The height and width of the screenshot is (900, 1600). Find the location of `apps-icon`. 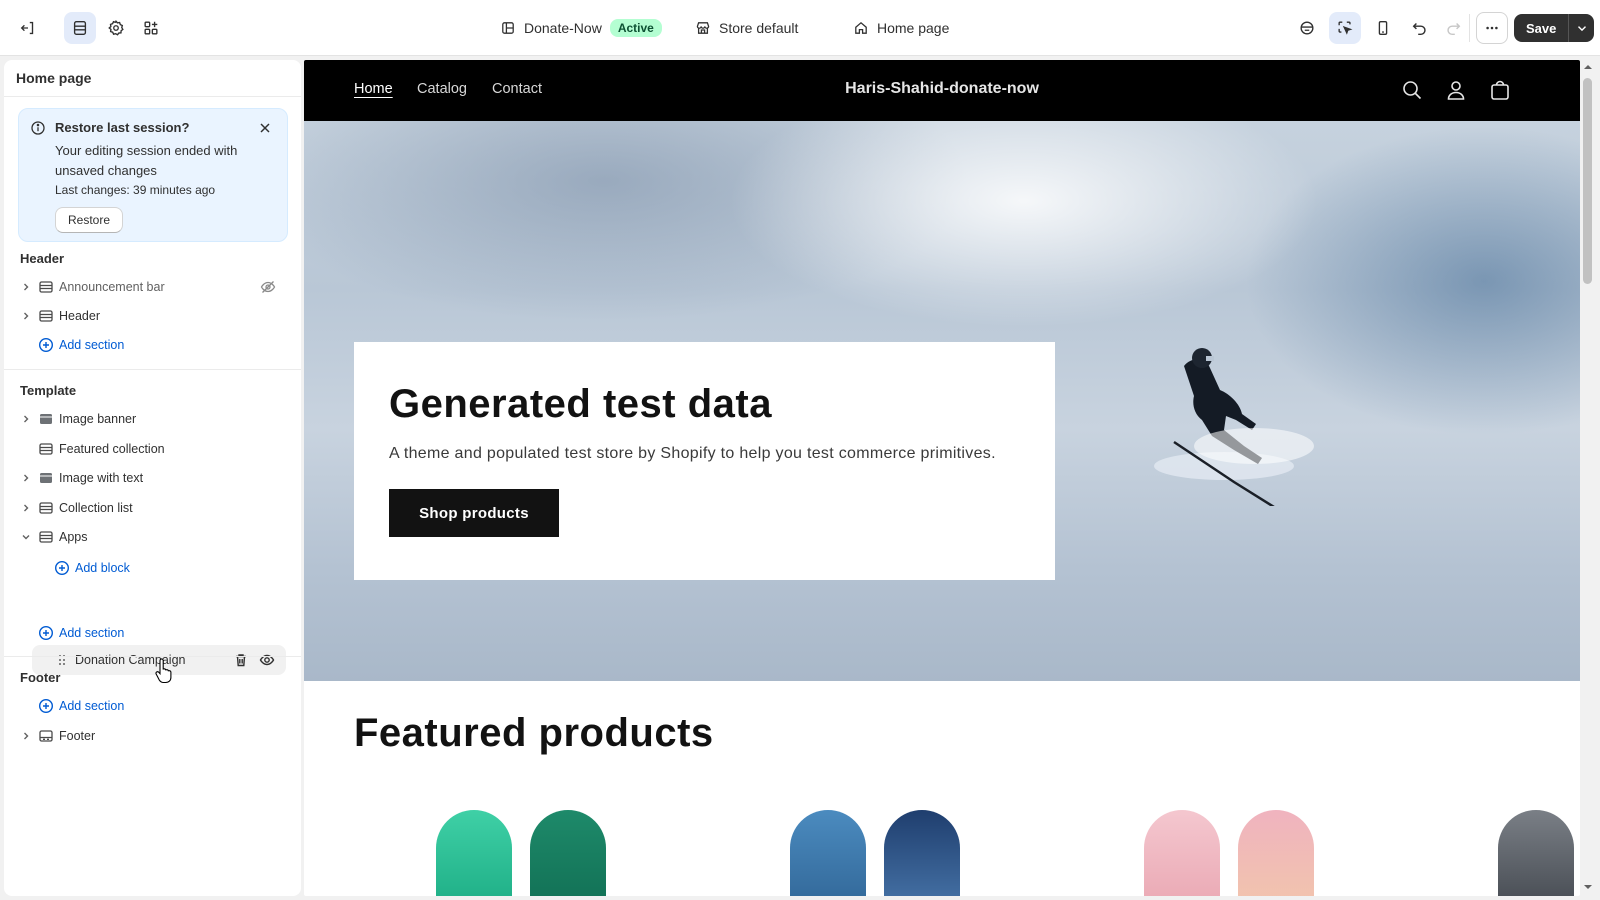

apps-icon is located at coordinates (151, 28).